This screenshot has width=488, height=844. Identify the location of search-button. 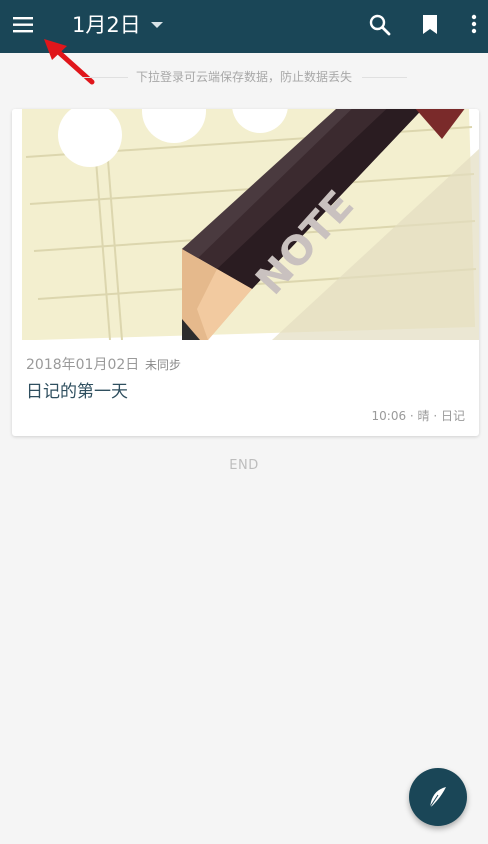
(380, 25).